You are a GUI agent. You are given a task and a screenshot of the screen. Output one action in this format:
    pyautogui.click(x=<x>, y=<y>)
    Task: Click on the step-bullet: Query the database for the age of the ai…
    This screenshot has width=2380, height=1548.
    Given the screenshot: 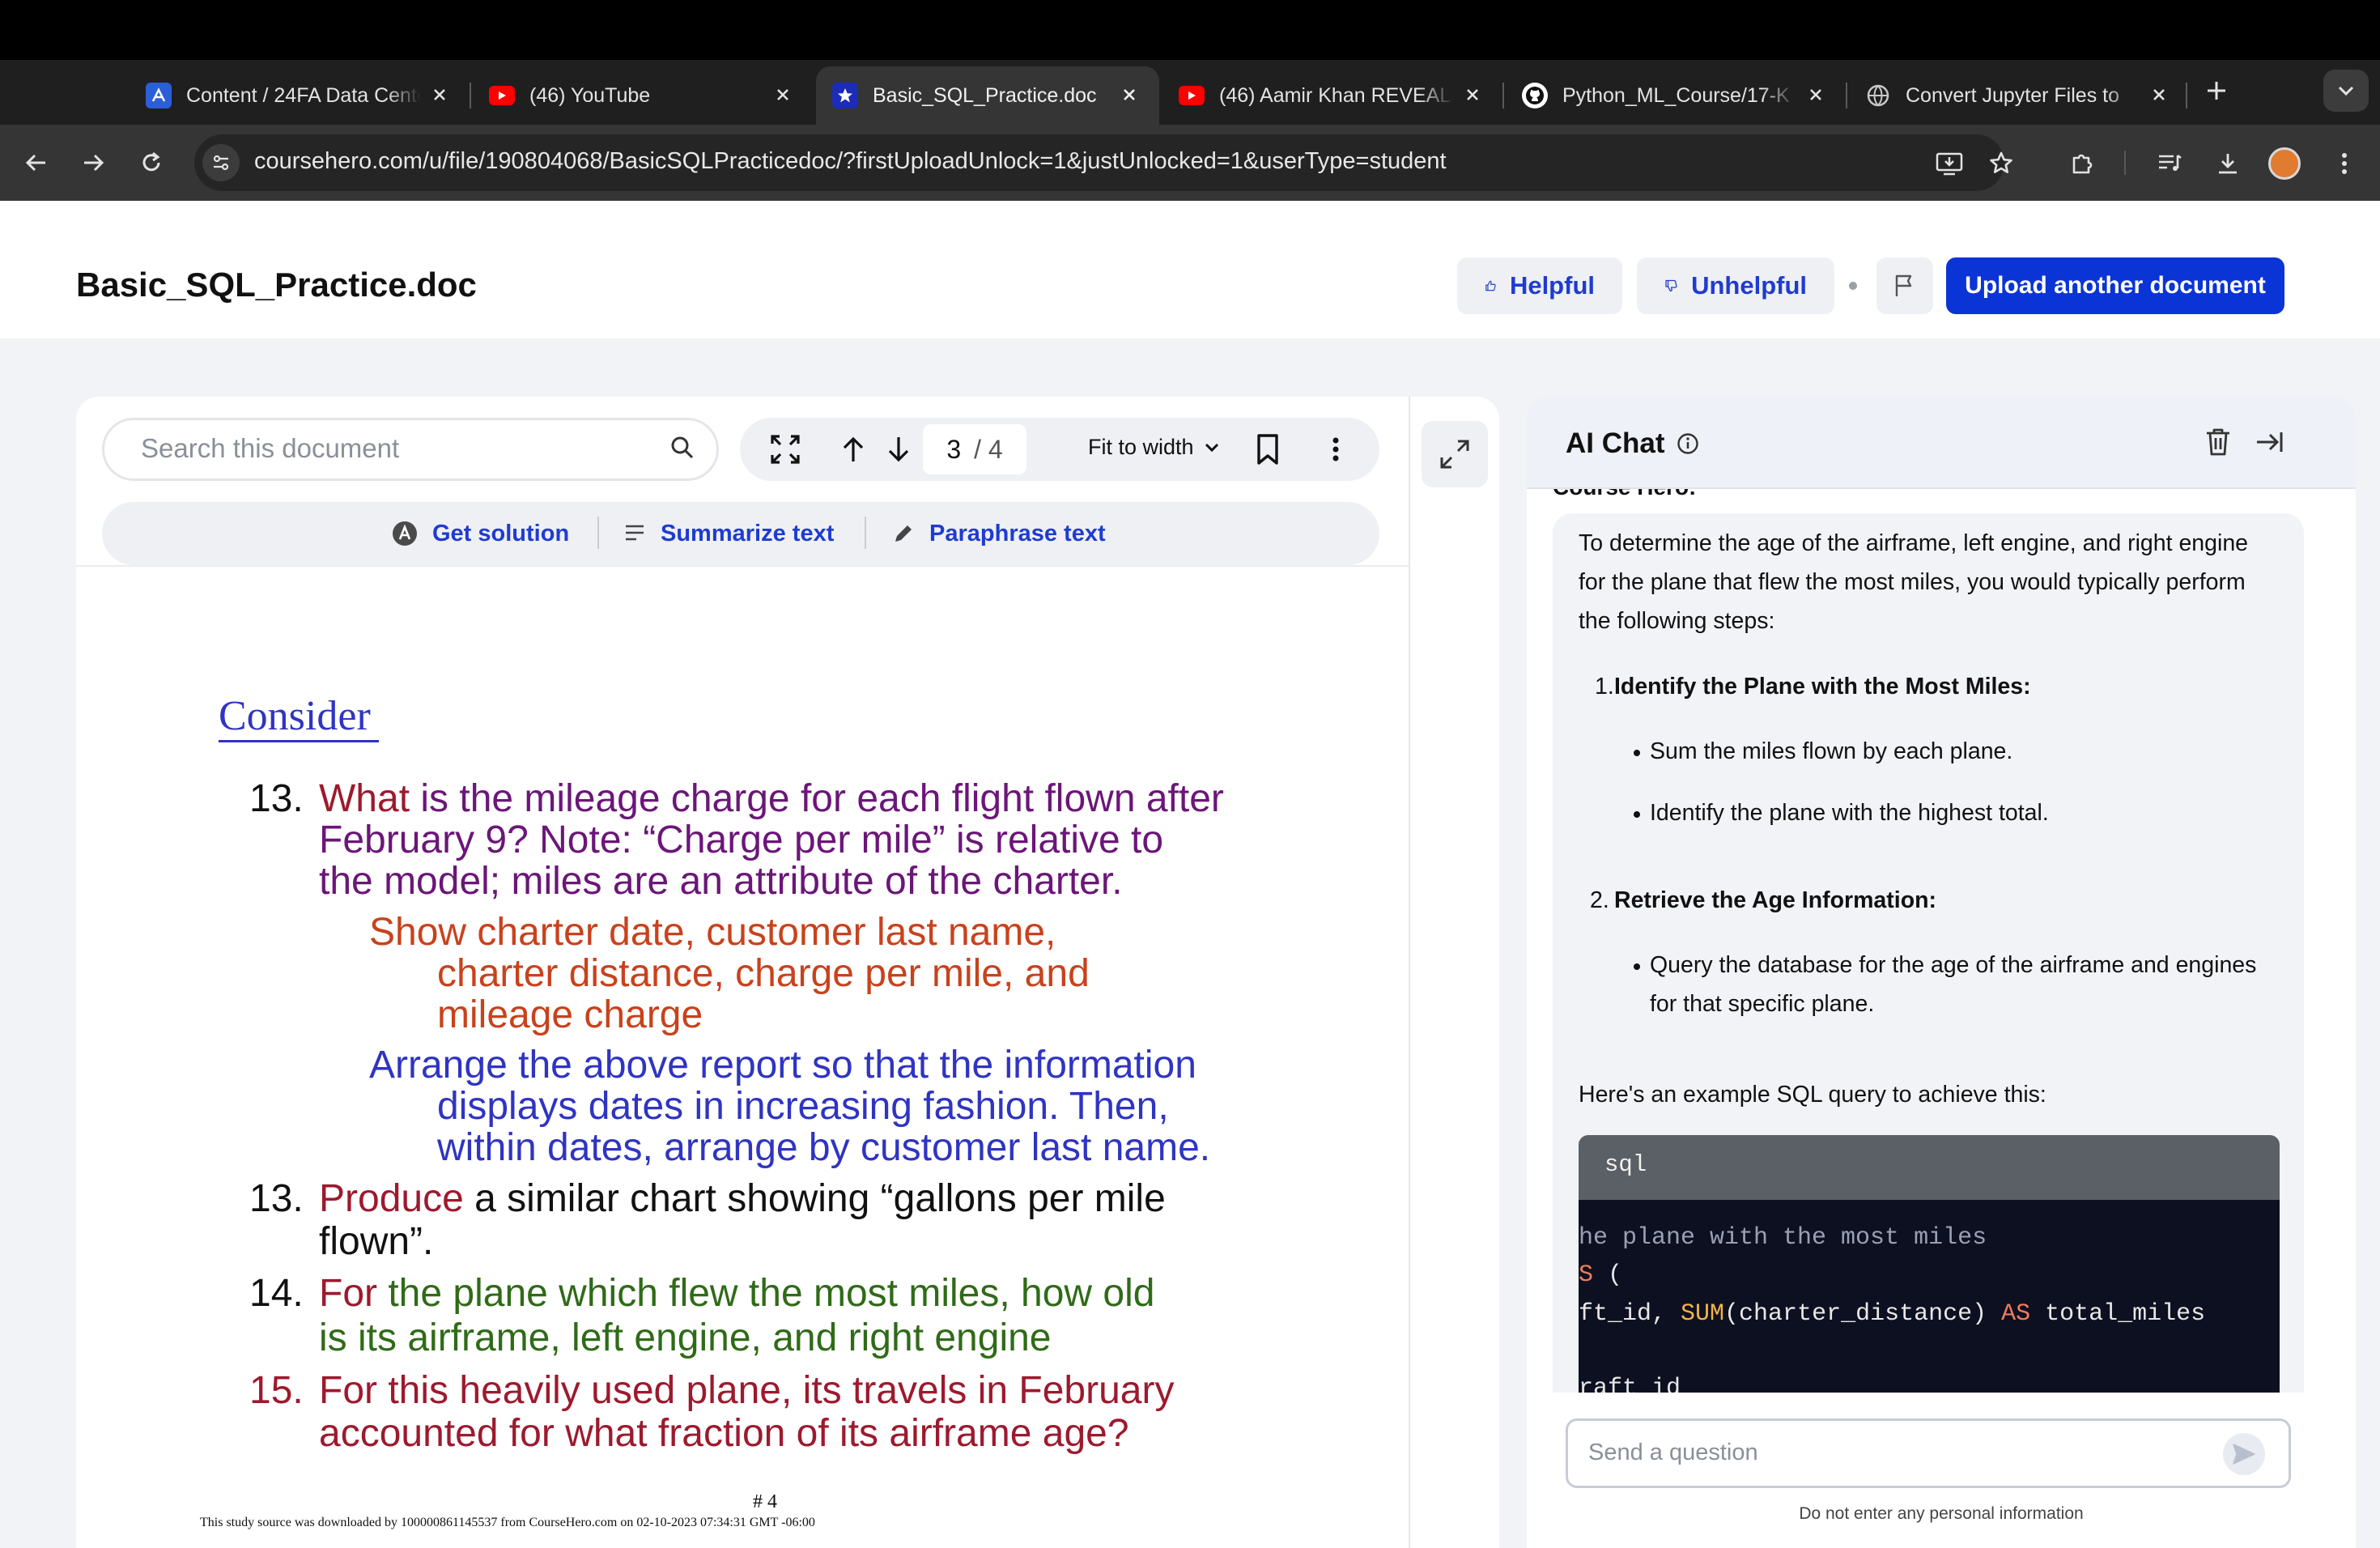 What is the action you would take?
    pyautogui.click(x=1954, y=965)
    